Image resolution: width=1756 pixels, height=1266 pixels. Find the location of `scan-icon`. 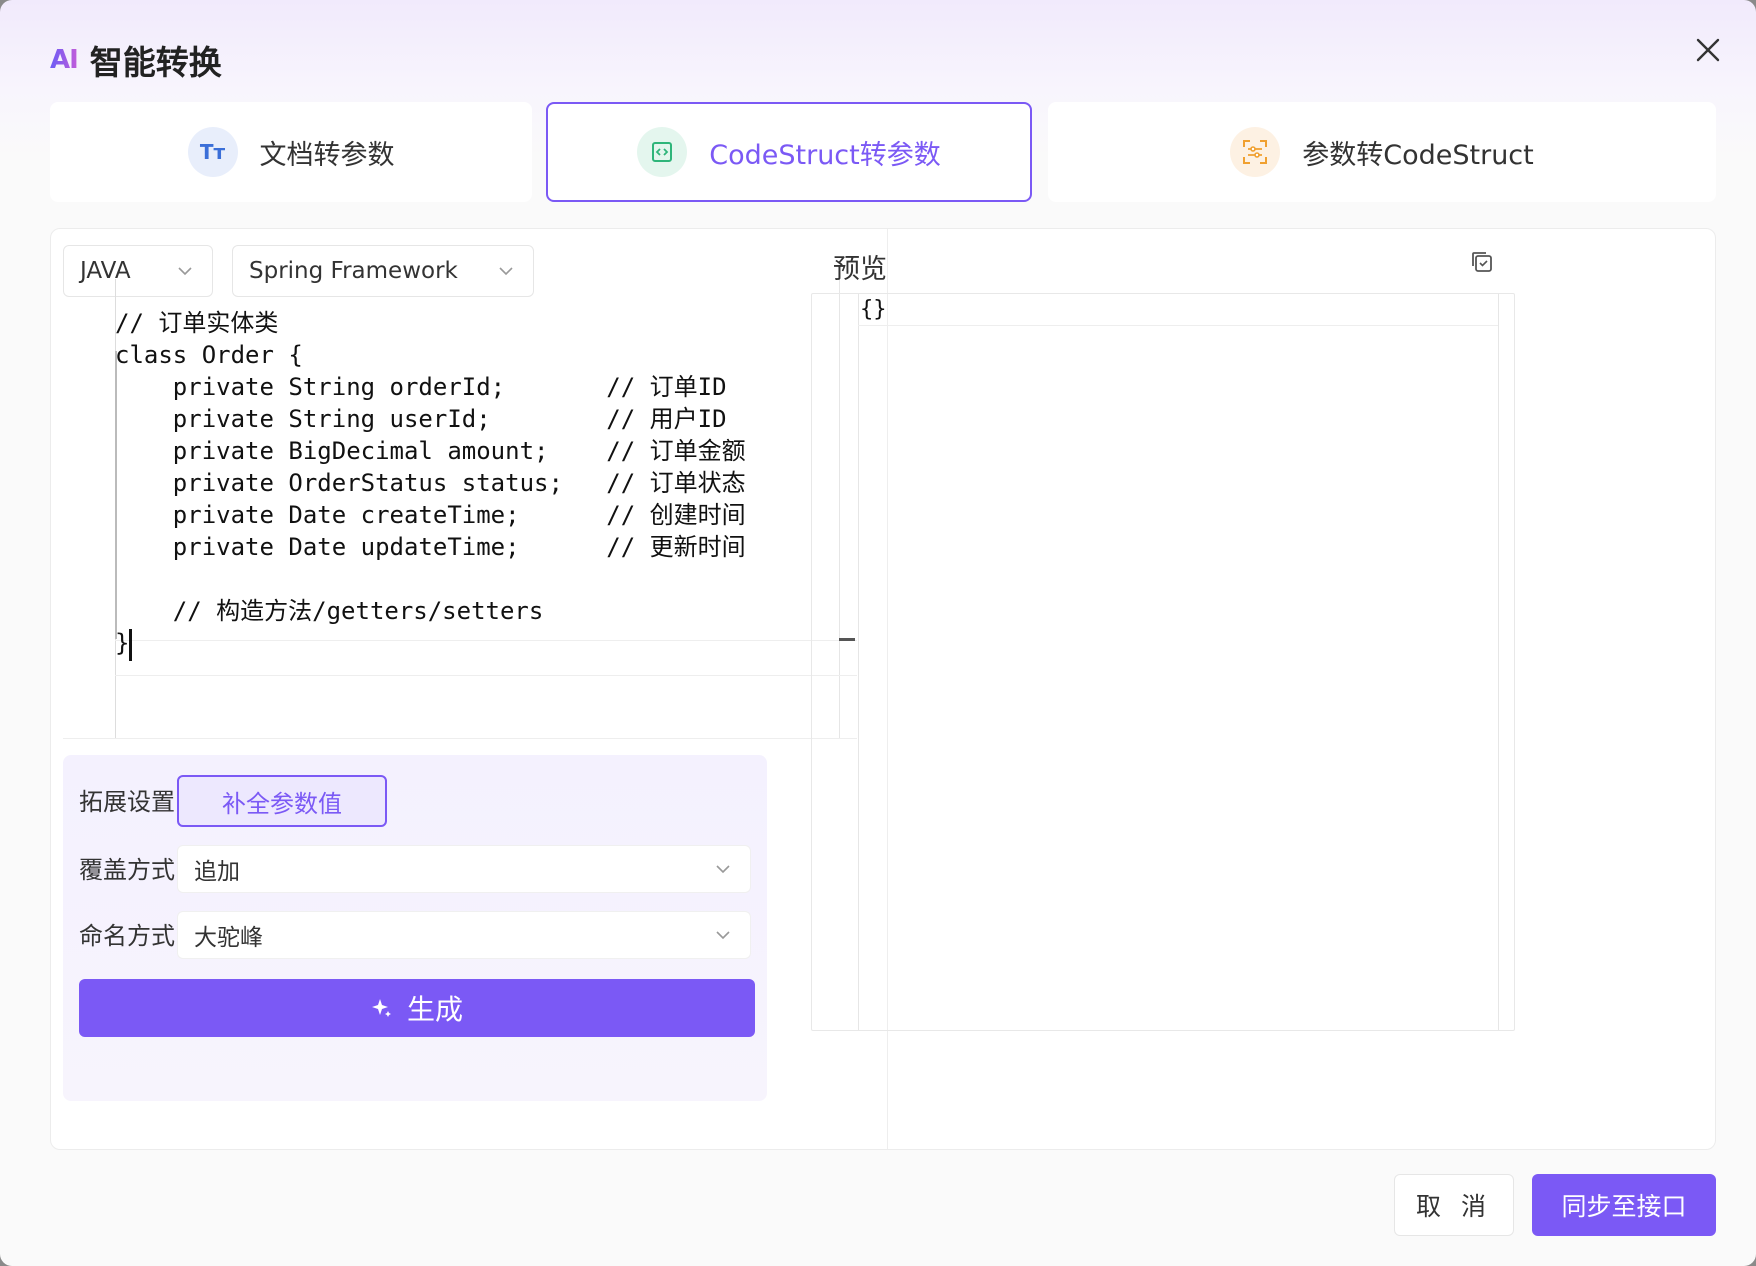

scan-icon is located at coordinates (1255, 152).